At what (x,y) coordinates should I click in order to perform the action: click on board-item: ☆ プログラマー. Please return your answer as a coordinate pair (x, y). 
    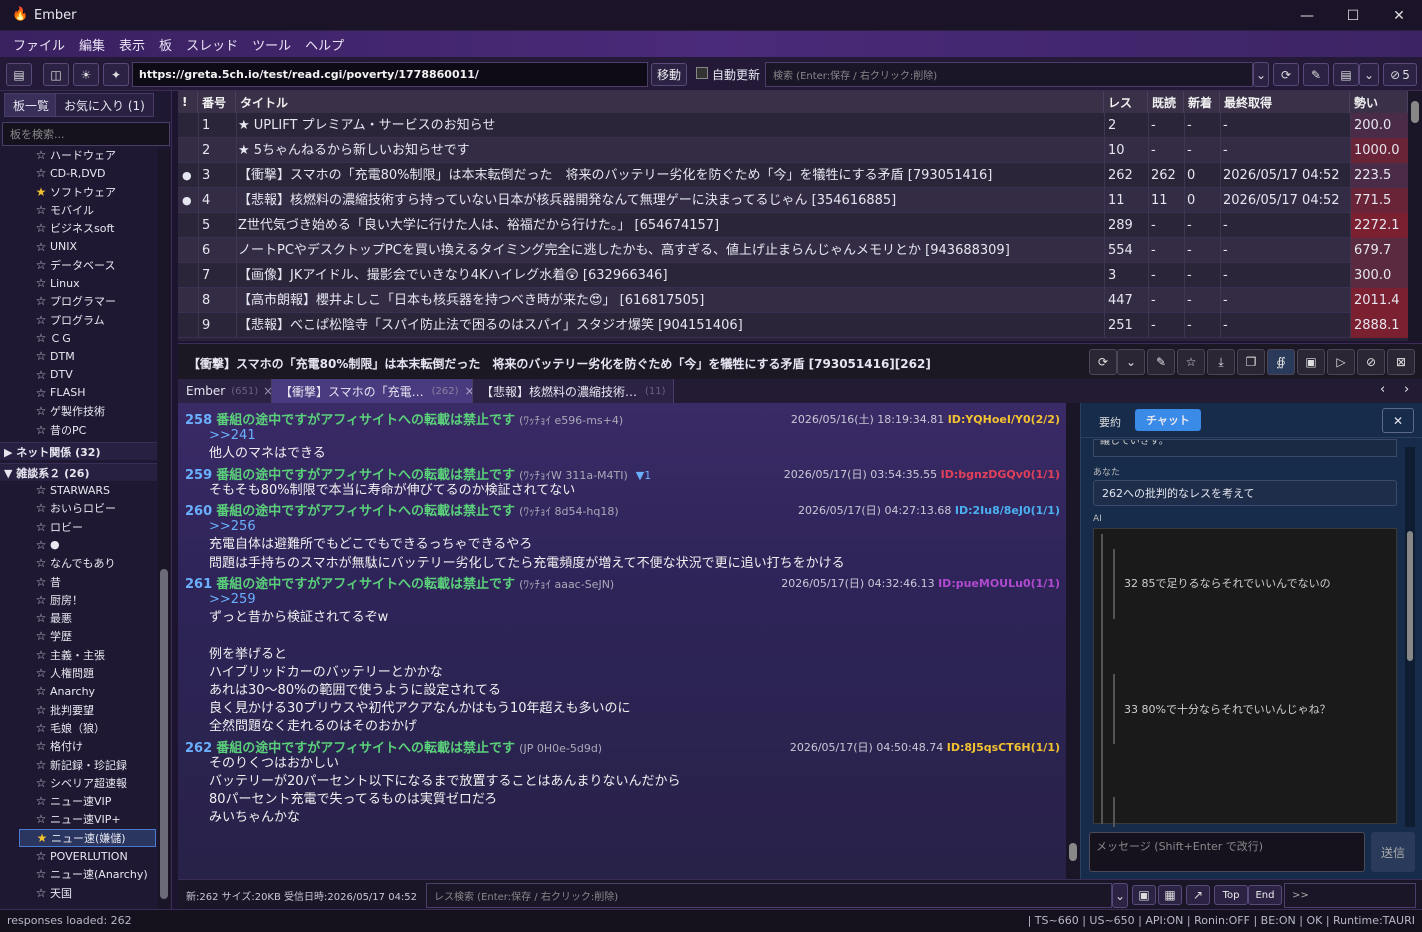
    Looking at the image, I should click on (75, 301).